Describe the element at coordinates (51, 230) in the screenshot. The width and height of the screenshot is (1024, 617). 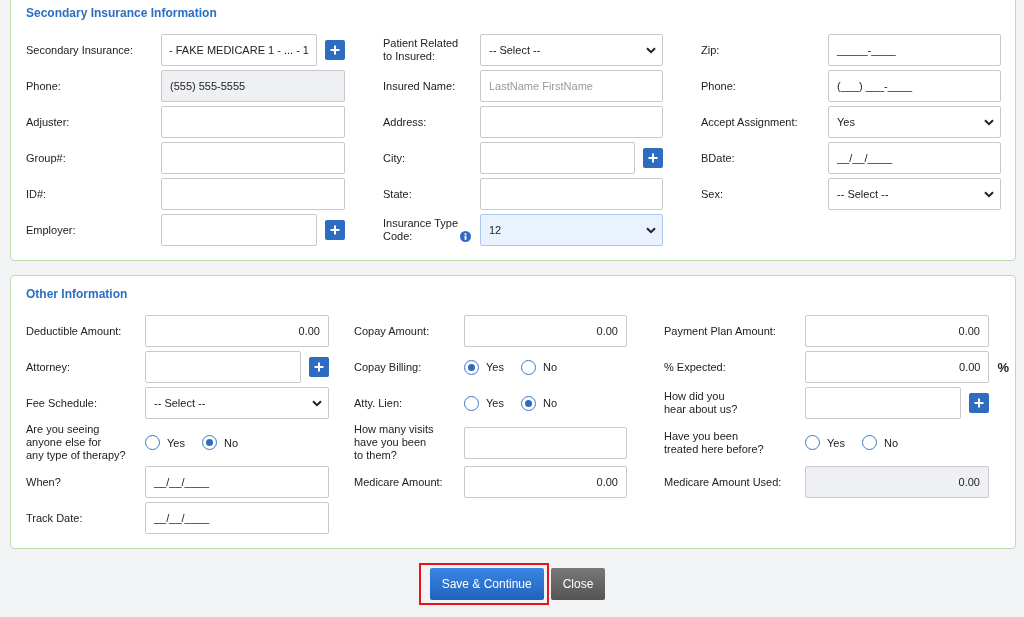
I see `field-label: Employer:` at that location.